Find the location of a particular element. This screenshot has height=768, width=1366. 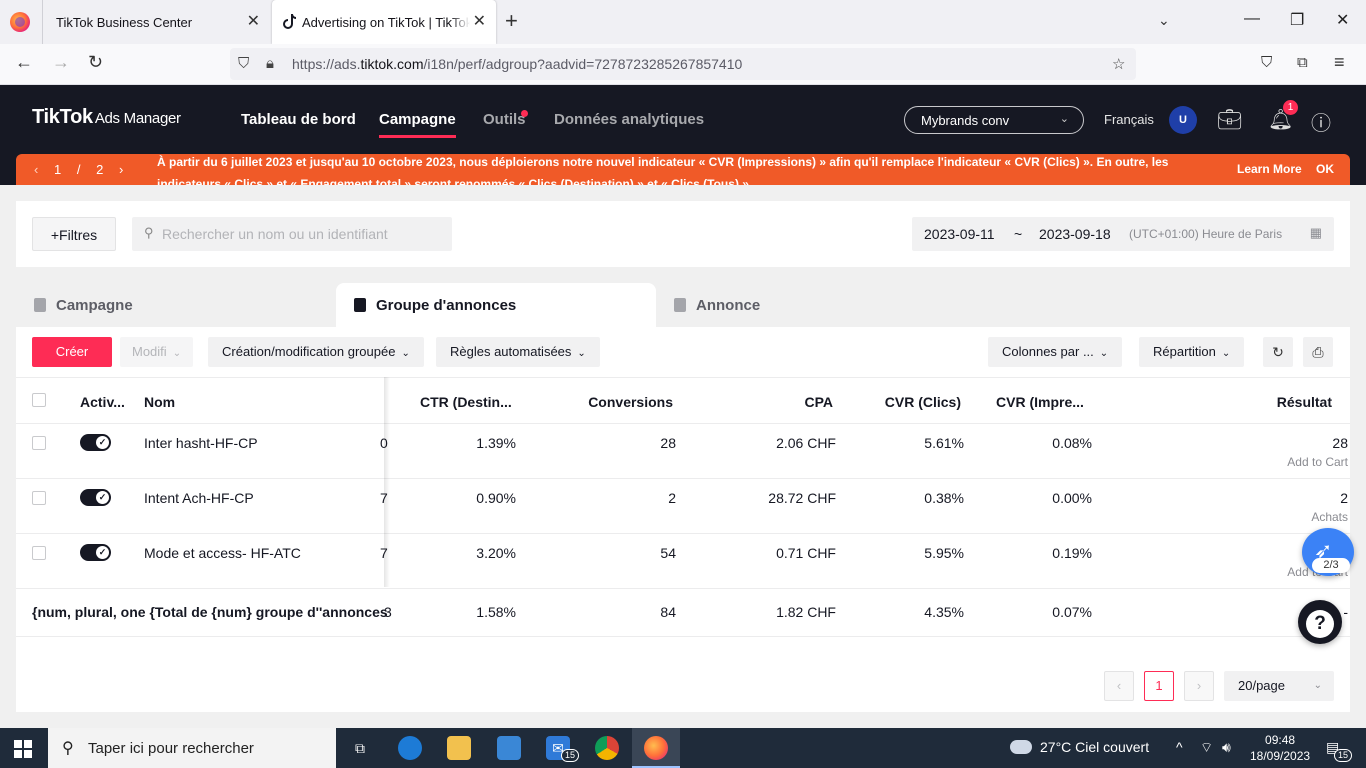

chrome-icon is located at coordinates (607, 748).